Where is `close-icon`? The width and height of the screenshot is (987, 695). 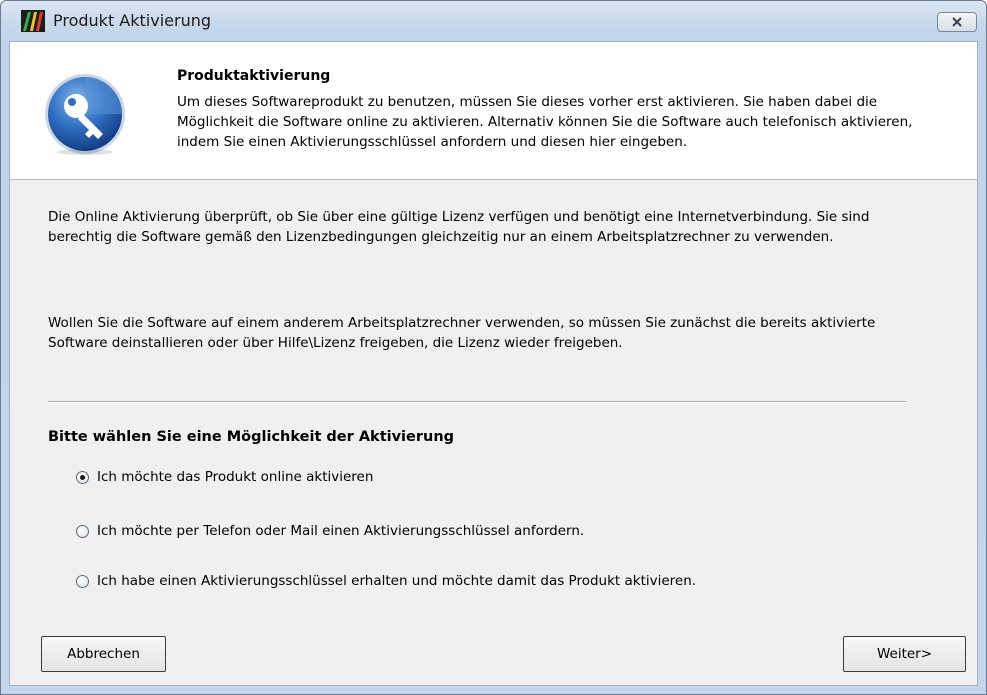
close-icon is located at coordinates (957, 22).